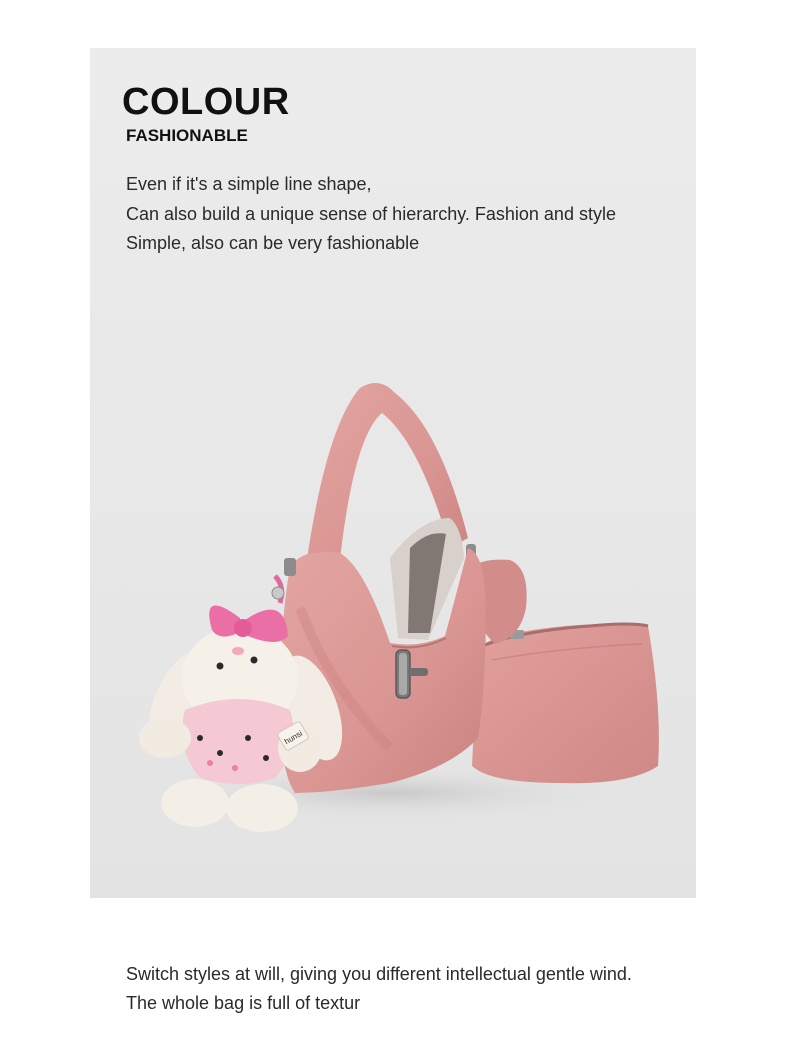  I want to click on footer-line: The whole bag is full of textur, so click(243, 1003).